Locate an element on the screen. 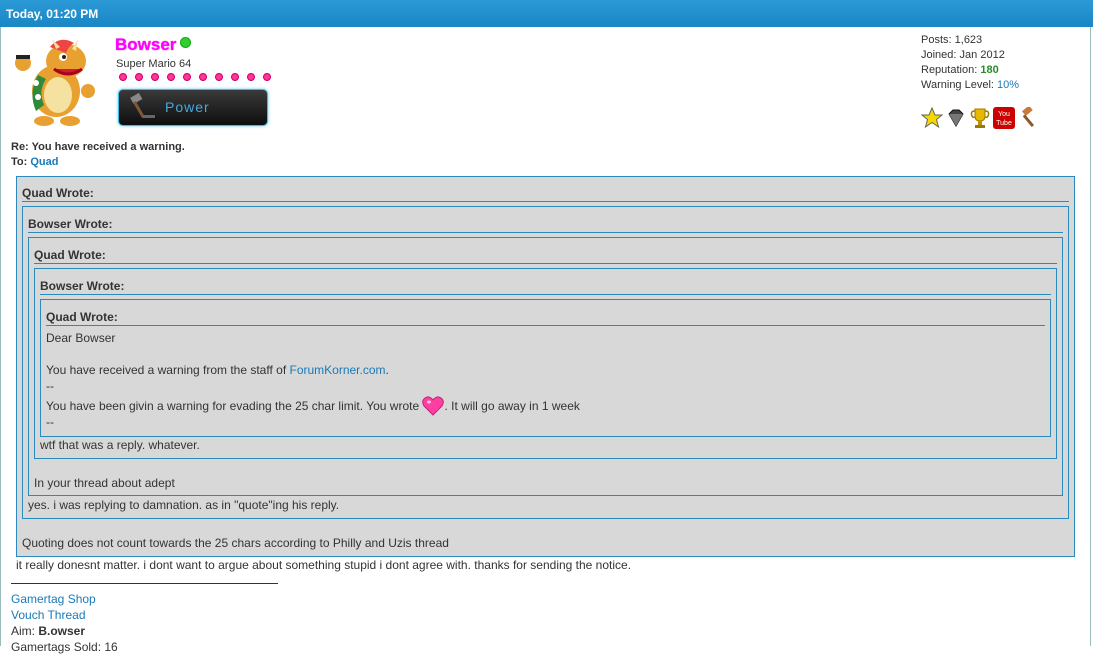  reputation-label: Reputation: is located at coordinates (949, 70).